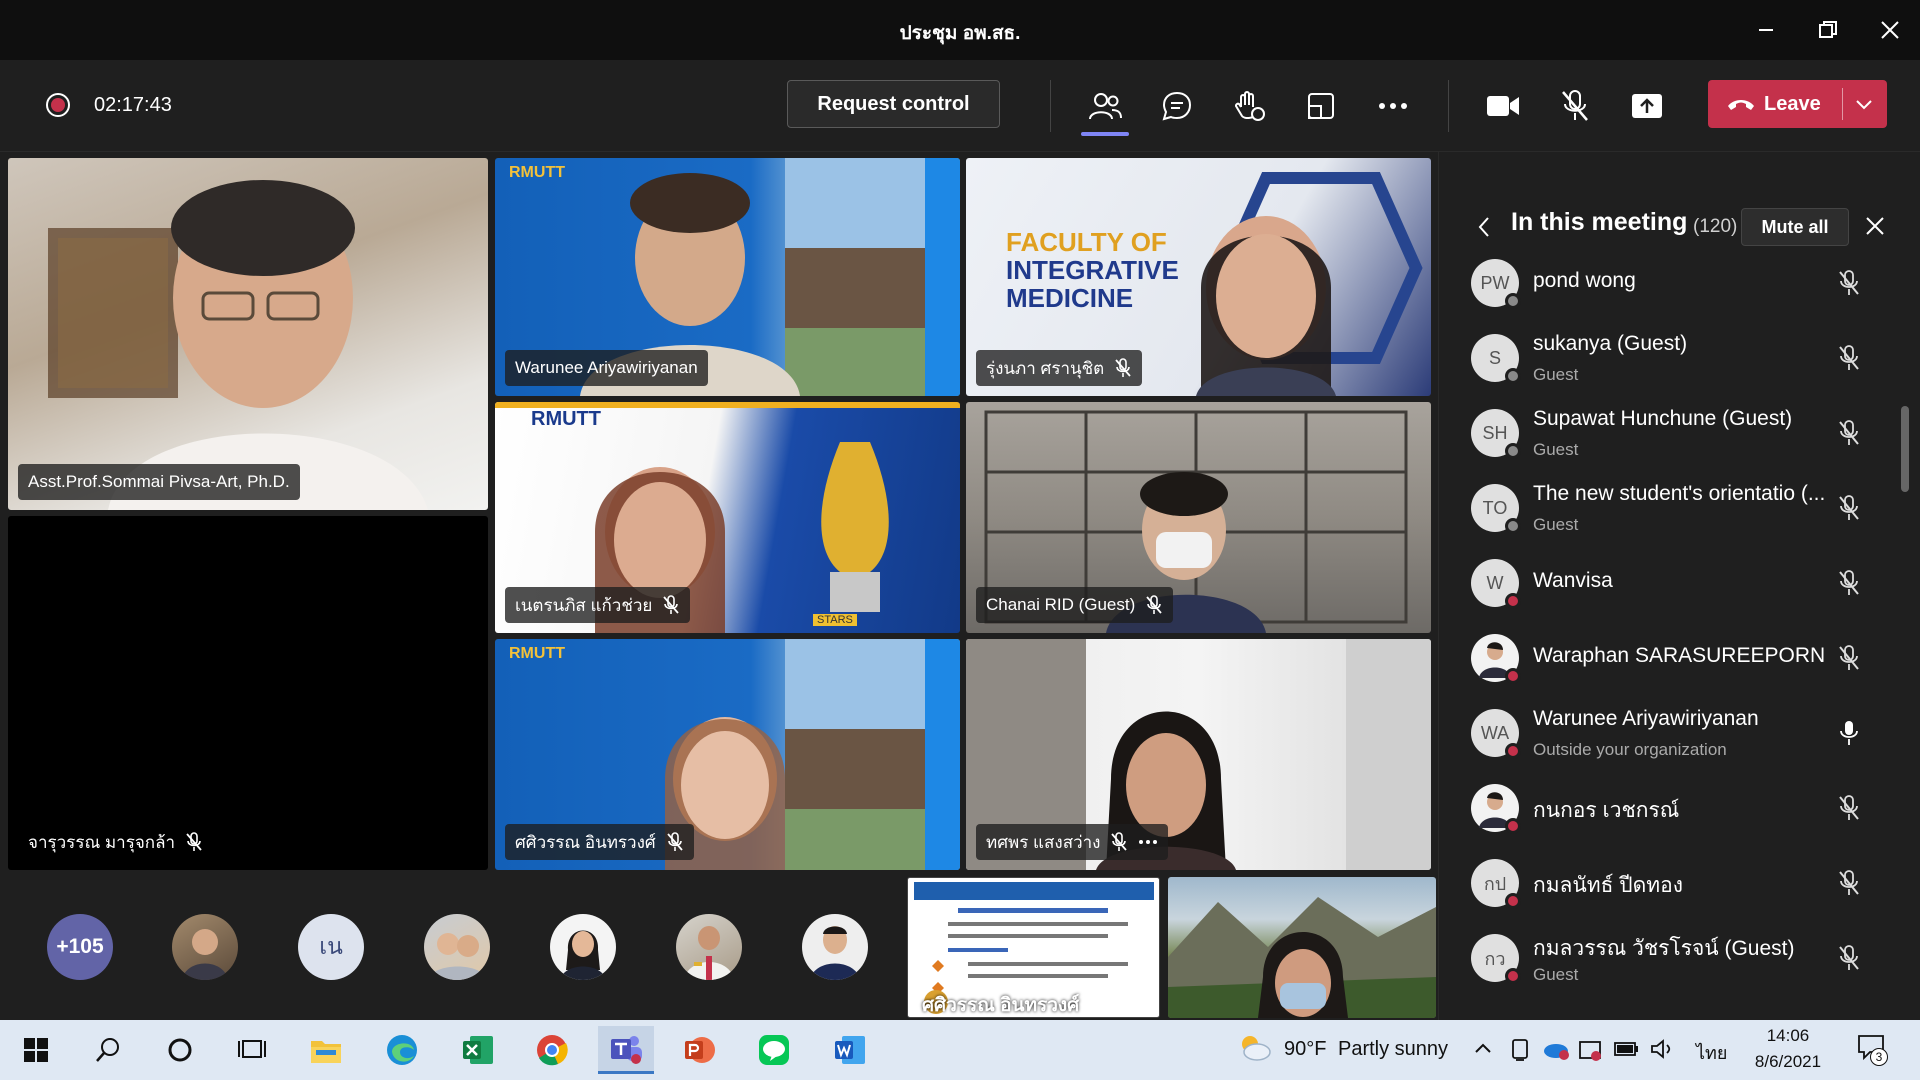 This screenshot has width=1920, height=1080. What do you see at coordinates (1788, 1062) in the screenshot?
I see `clock-date: 8/6/2021` at bounding box center [1788, 1062].